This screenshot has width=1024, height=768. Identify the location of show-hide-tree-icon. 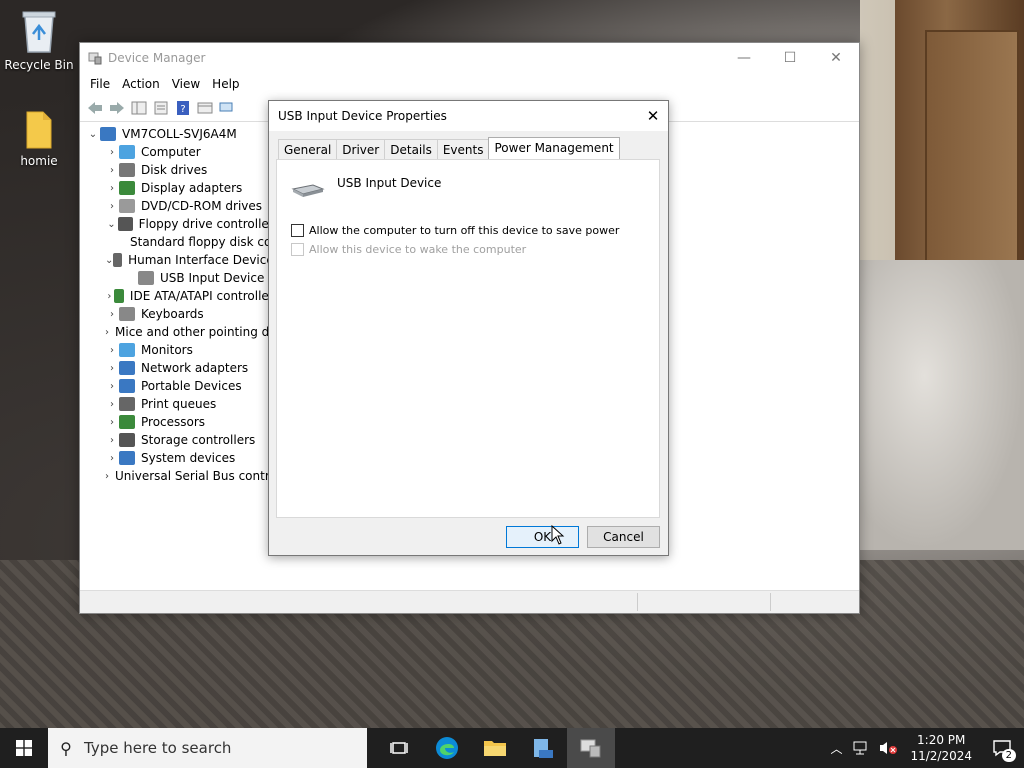
(139, 108).